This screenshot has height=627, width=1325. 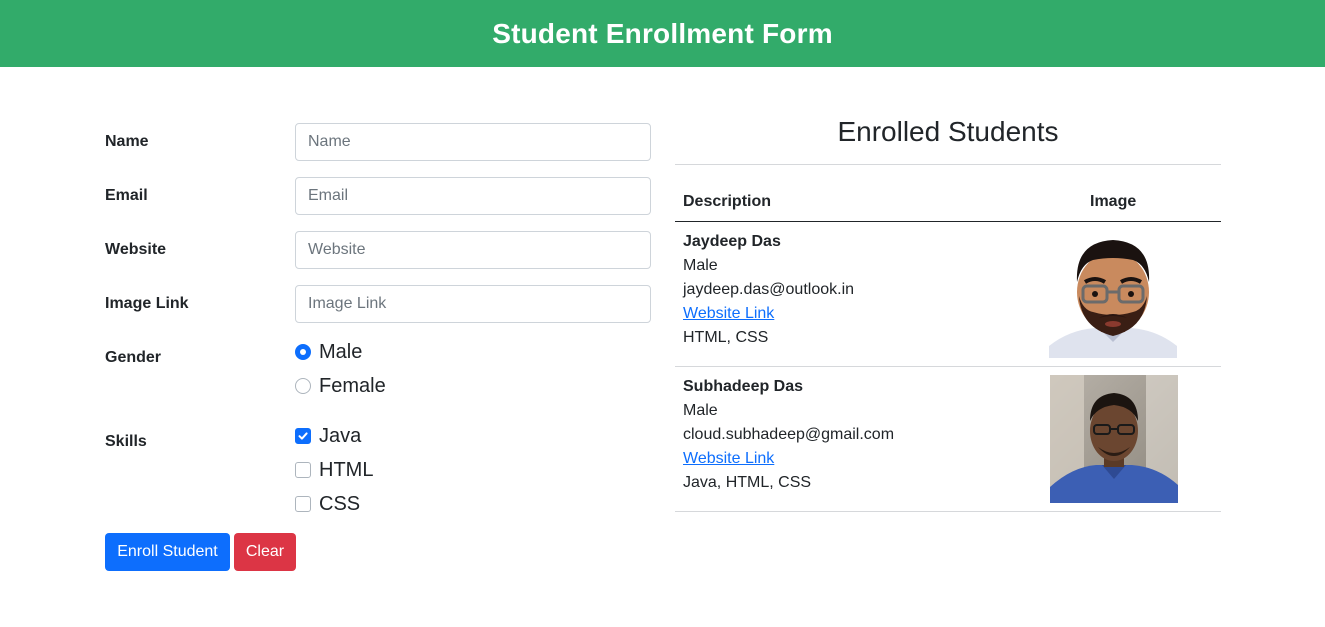 I want to click on gender-label: Gender, so click(x=133, y=357).